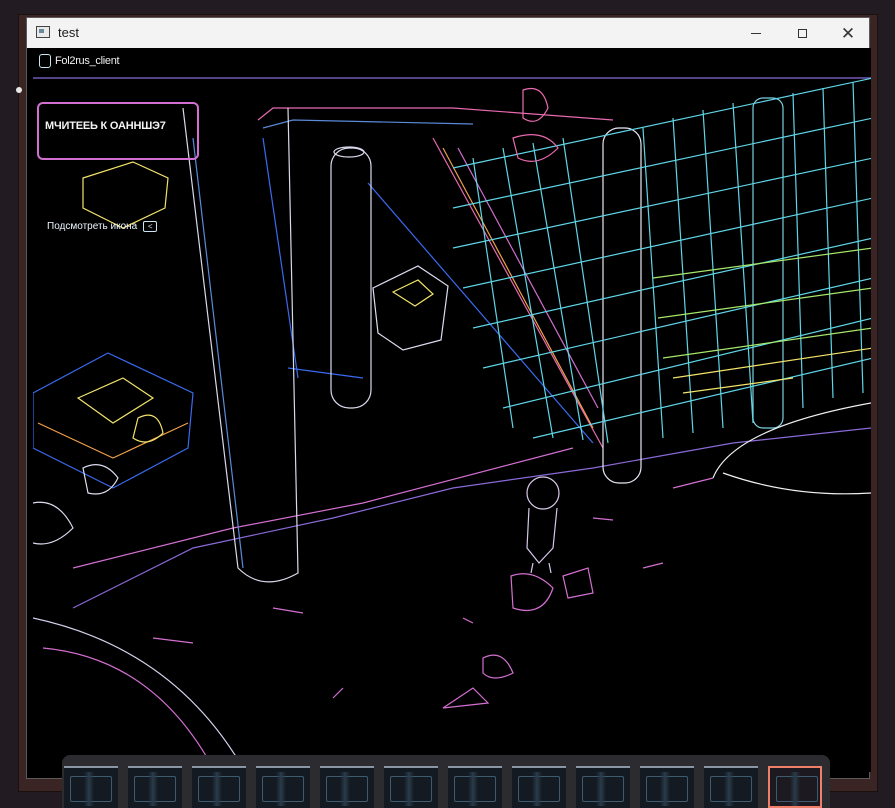 The image size is (895, 808). I want to click on game-title: Fol2rus_client, so click(87, 61).